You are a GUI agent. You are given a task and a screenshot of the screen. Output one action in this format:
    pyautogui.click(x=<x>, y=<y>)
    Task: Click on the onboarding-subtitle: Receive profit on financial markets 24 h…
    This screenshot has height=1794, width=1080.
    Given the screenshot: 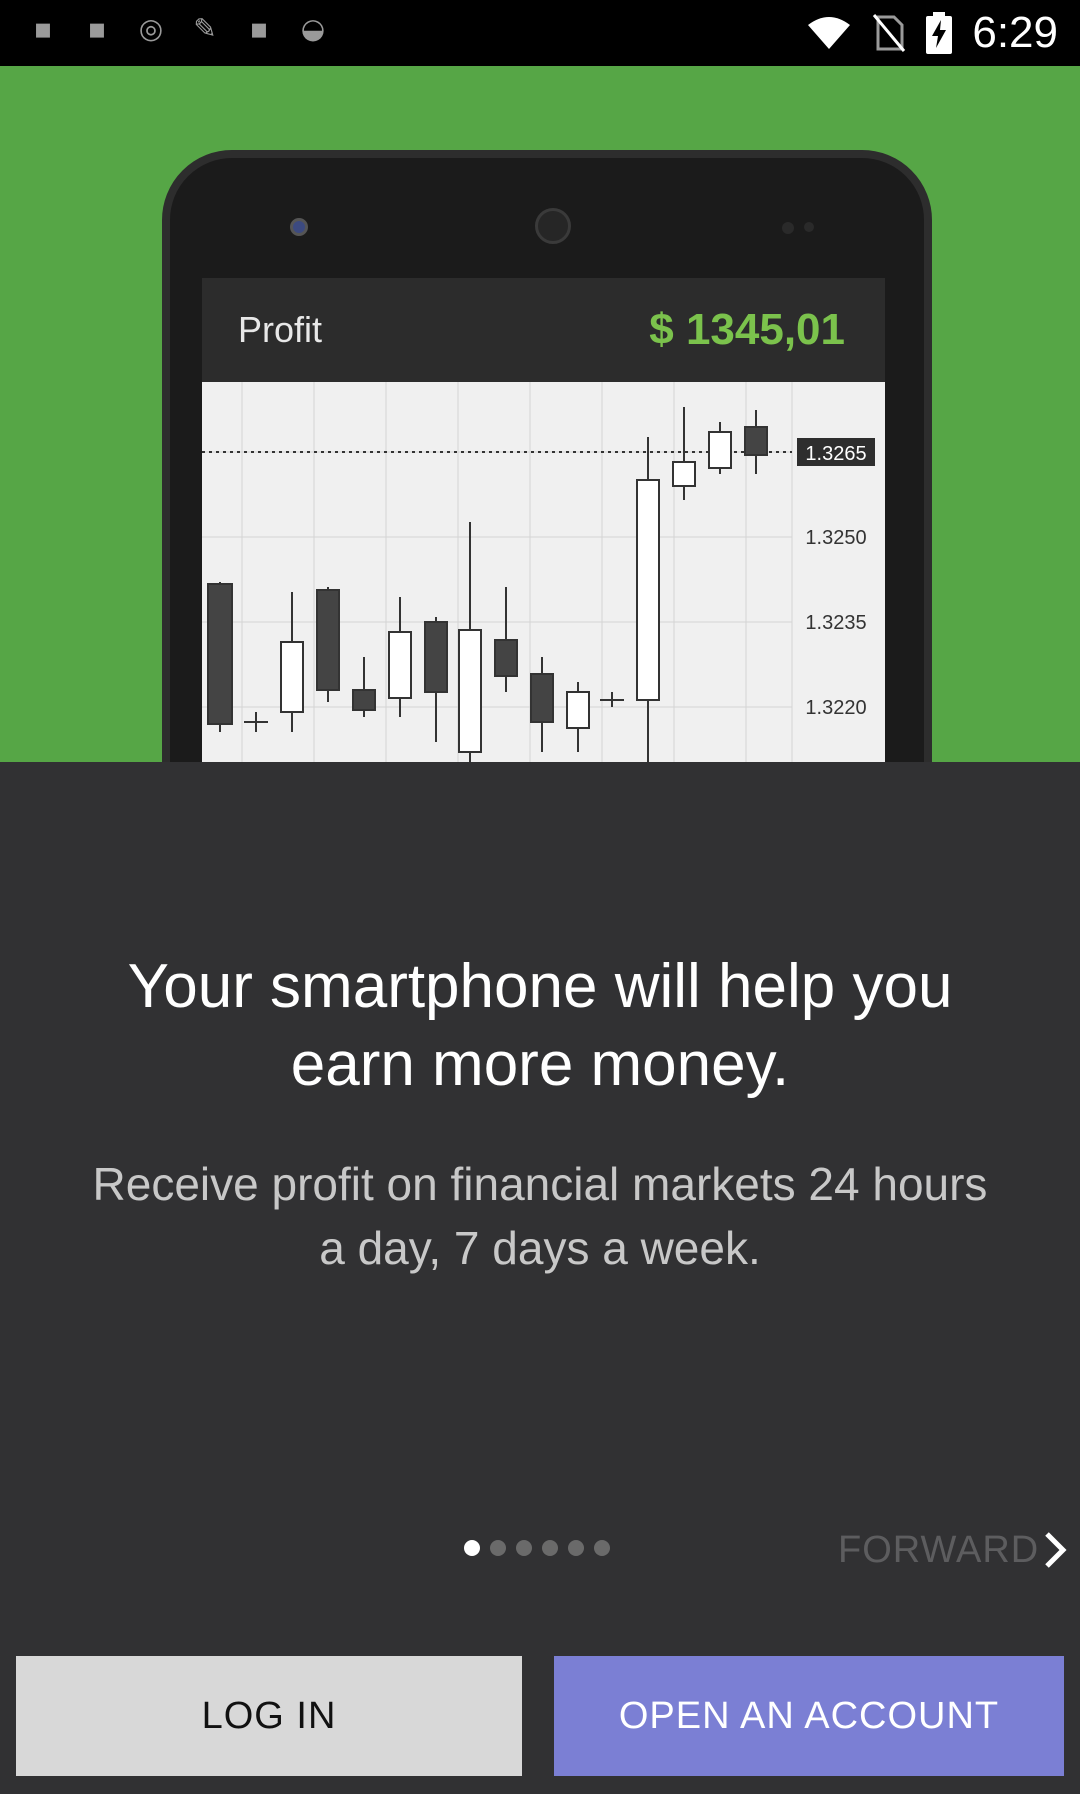 What is the action you would take?
    pyautogui.click(x=540, y=1216)
    